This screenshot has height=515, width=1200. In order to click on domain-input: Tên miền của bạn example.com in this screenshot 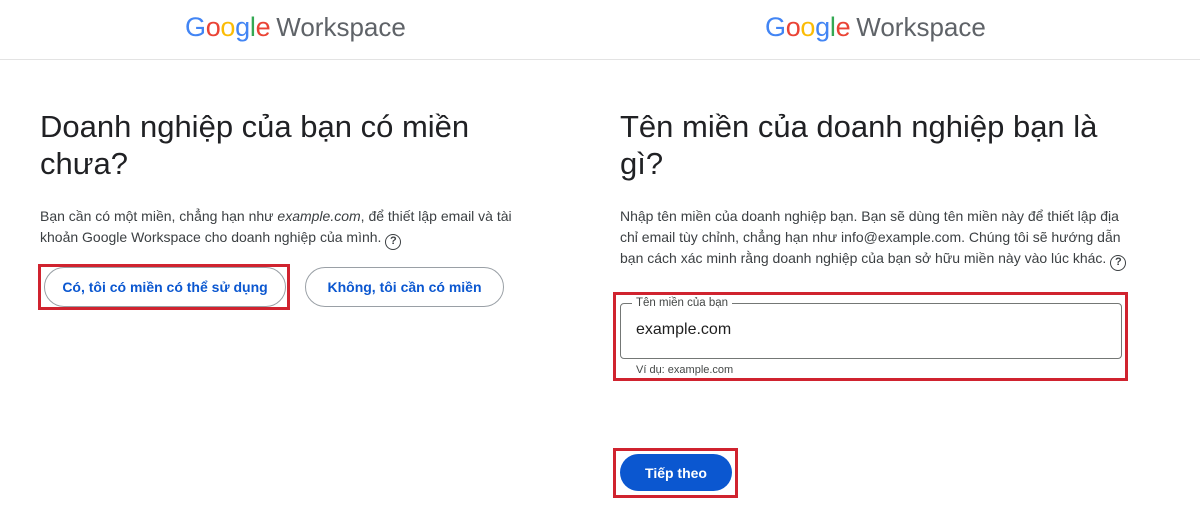, I will do `click(871, 327)`.